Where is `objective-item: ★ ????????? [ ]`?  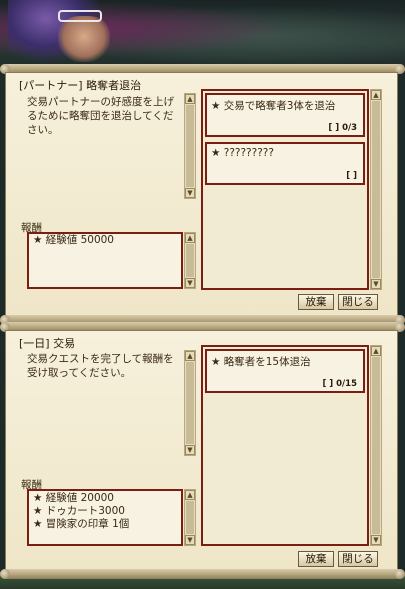 objective-item: ★ ????????? [ ] is located at coordinates (285, 163).